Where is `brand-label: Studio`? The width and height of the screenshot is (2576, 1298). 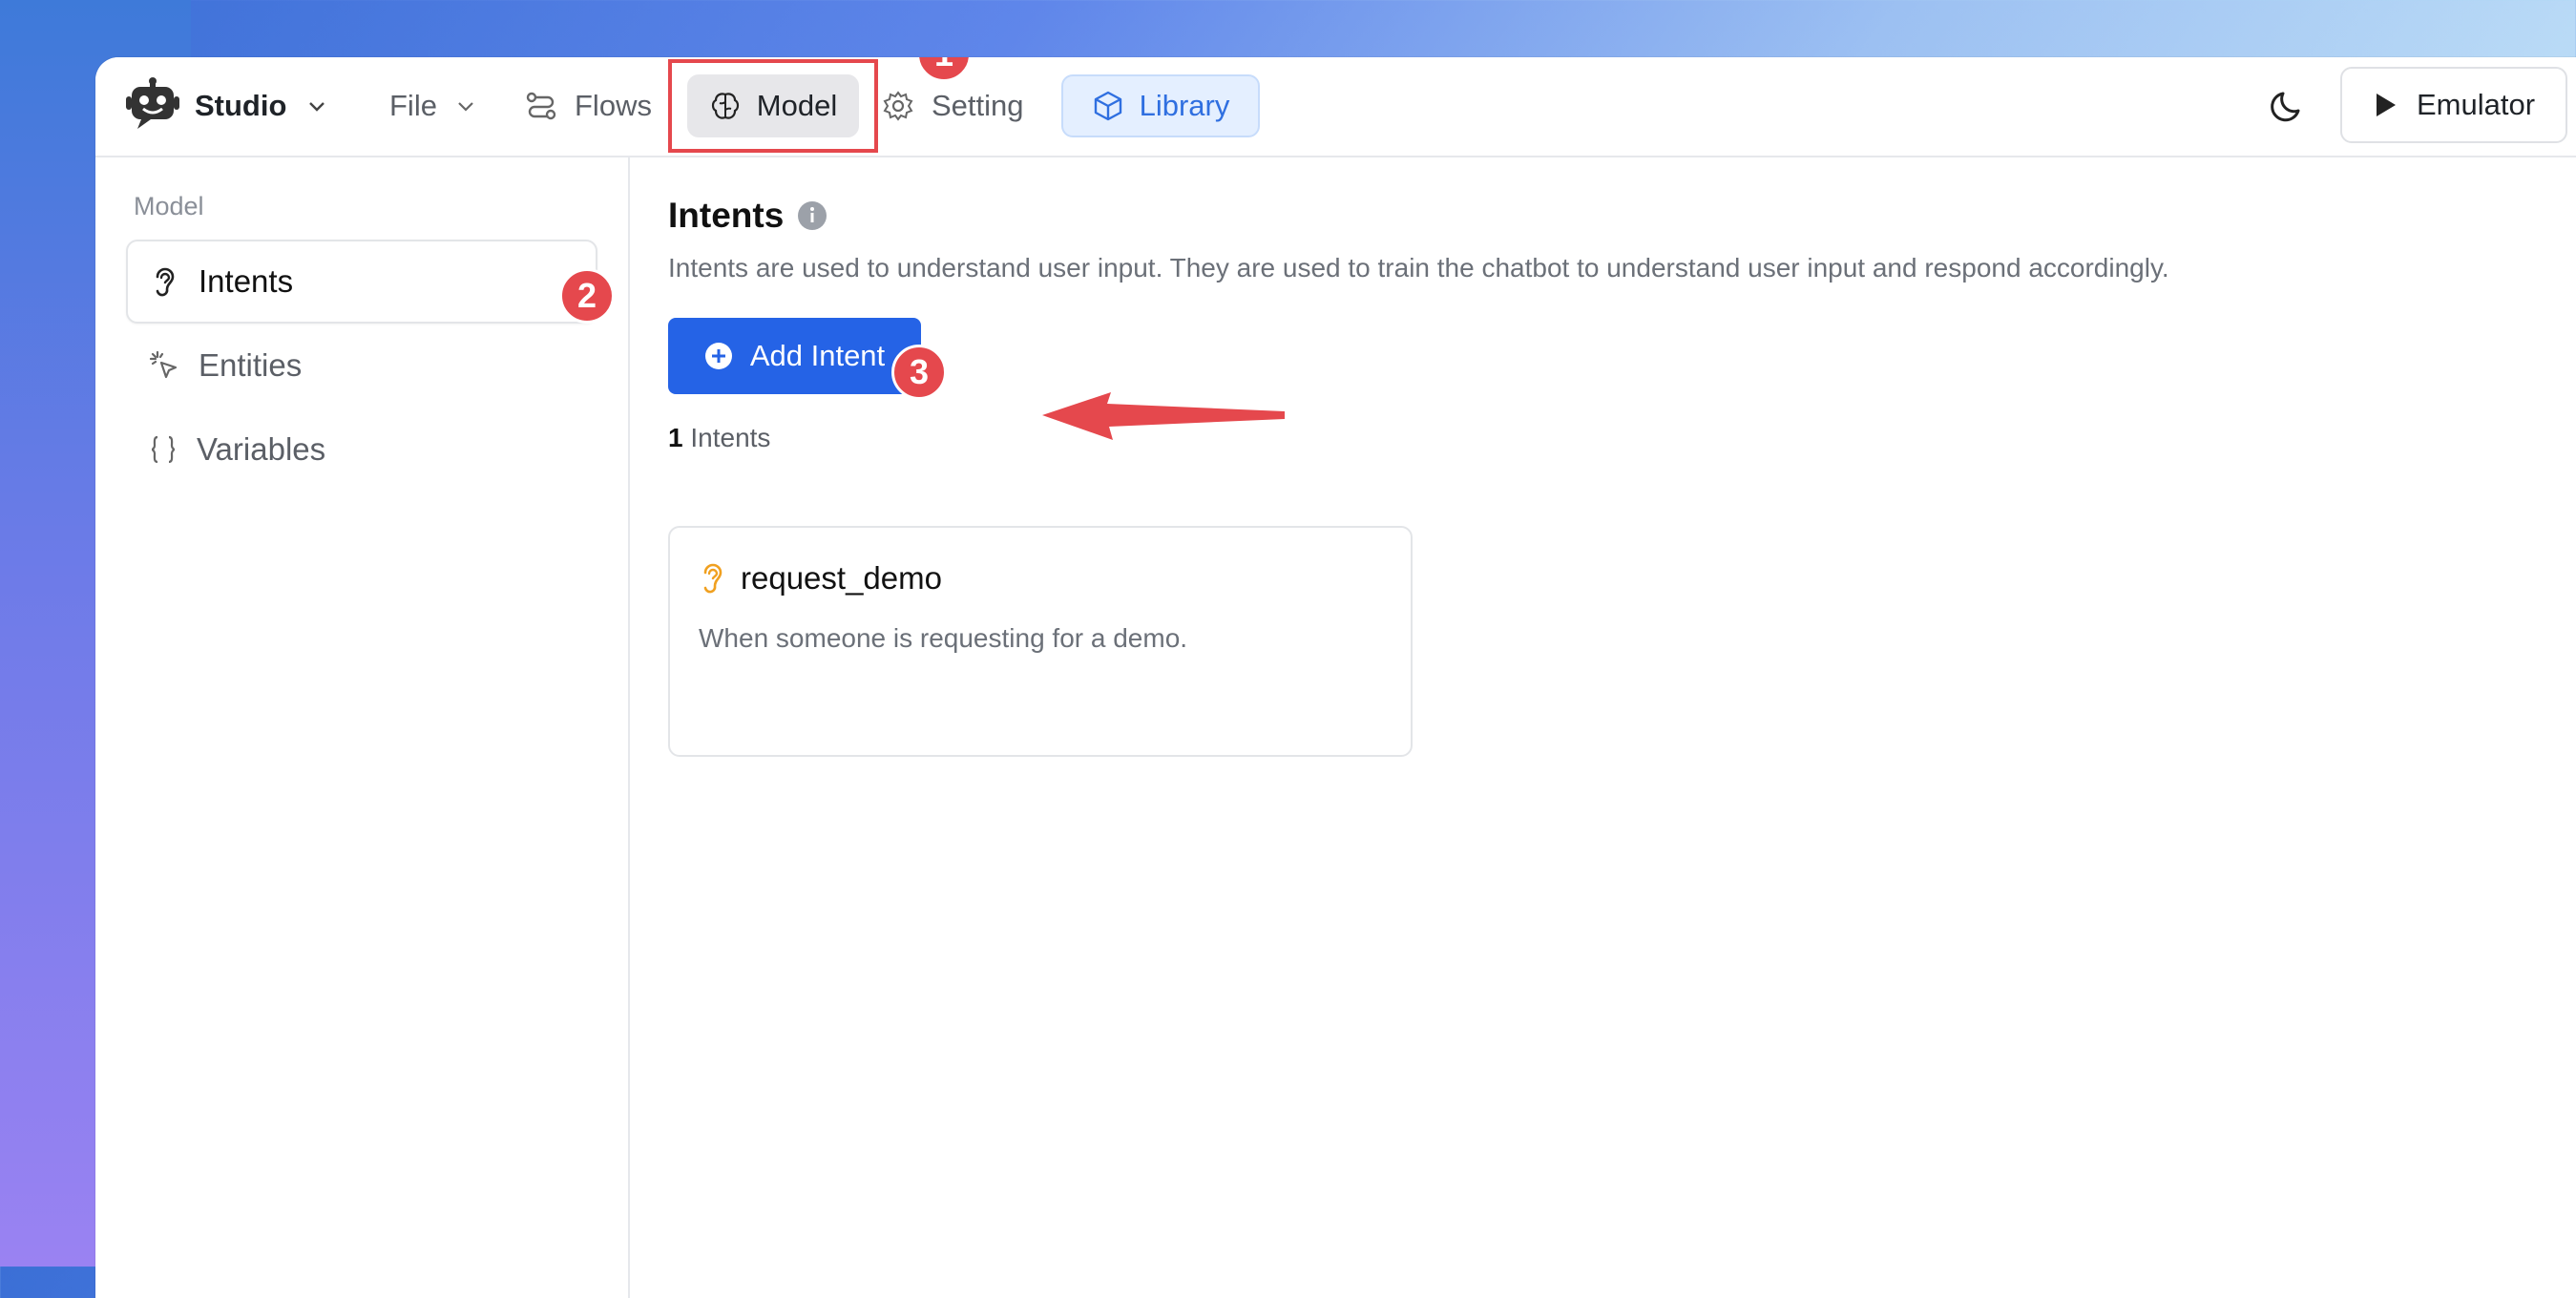 brand-label: Studio is located at coordinates (241, 105).